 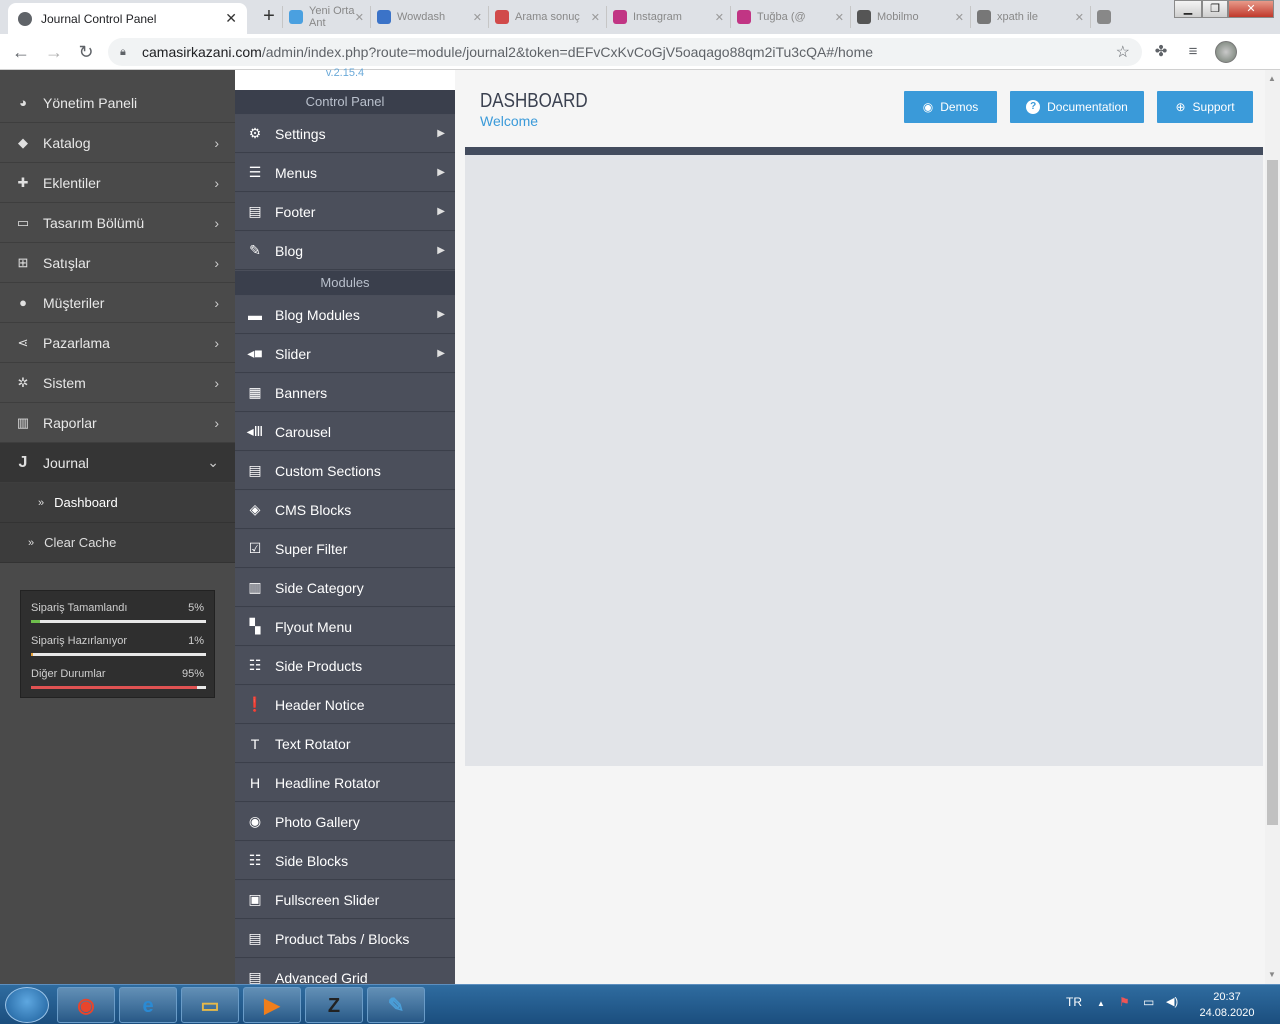 I want to click on minimize-button: ▁, so click(x=1188, y=9).